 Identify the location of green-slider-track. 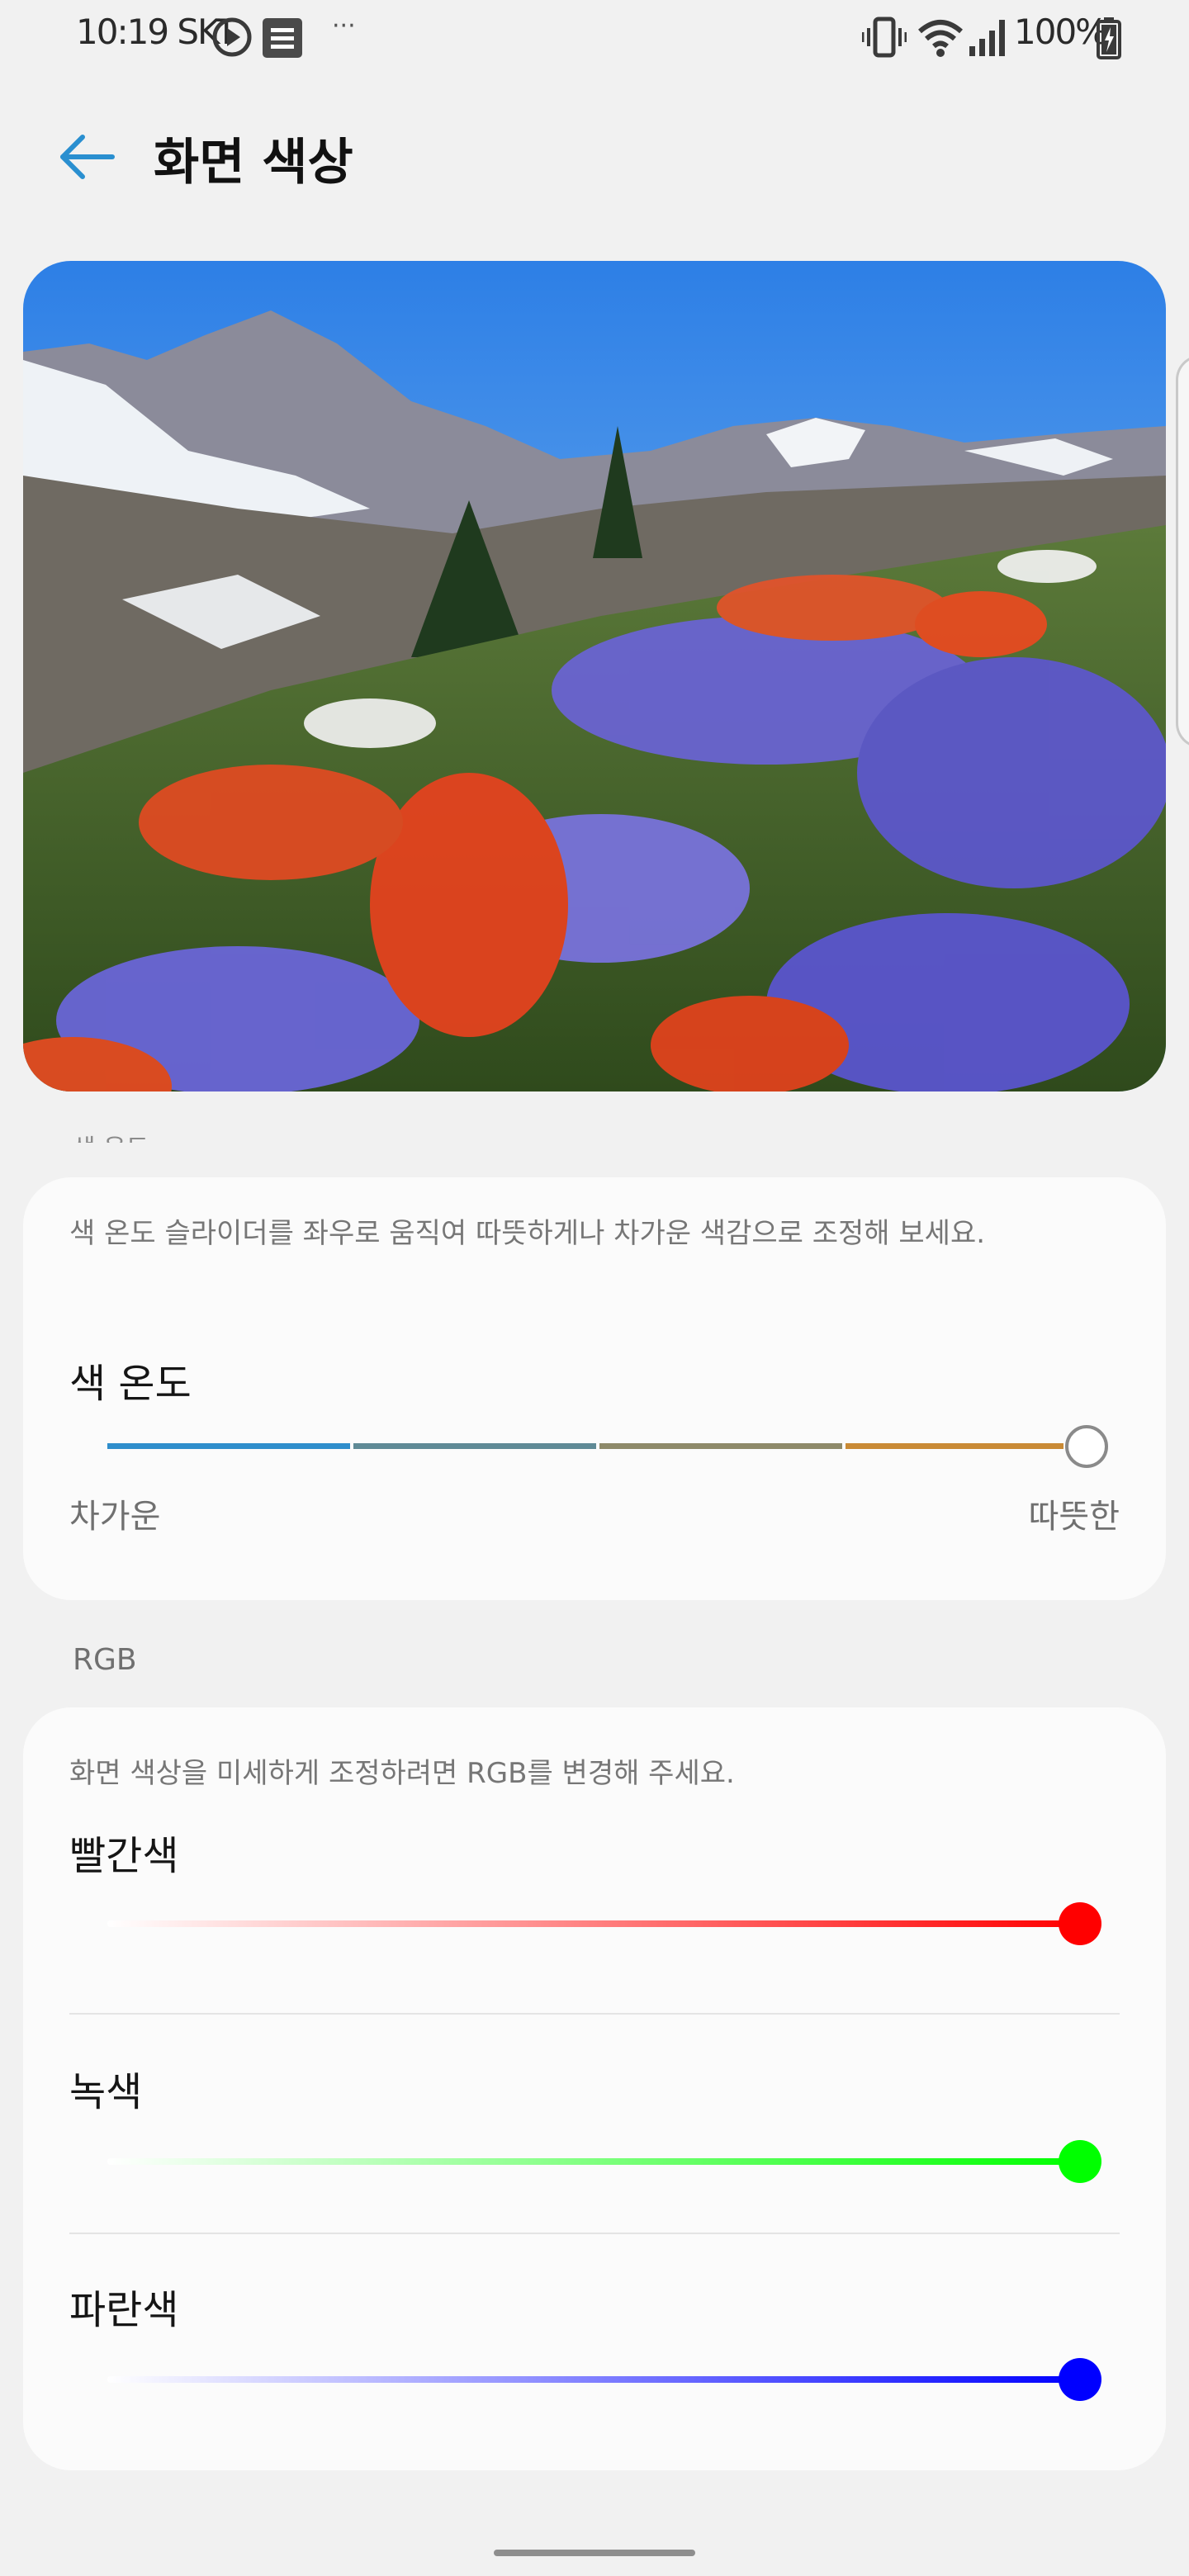
(593, 2161).